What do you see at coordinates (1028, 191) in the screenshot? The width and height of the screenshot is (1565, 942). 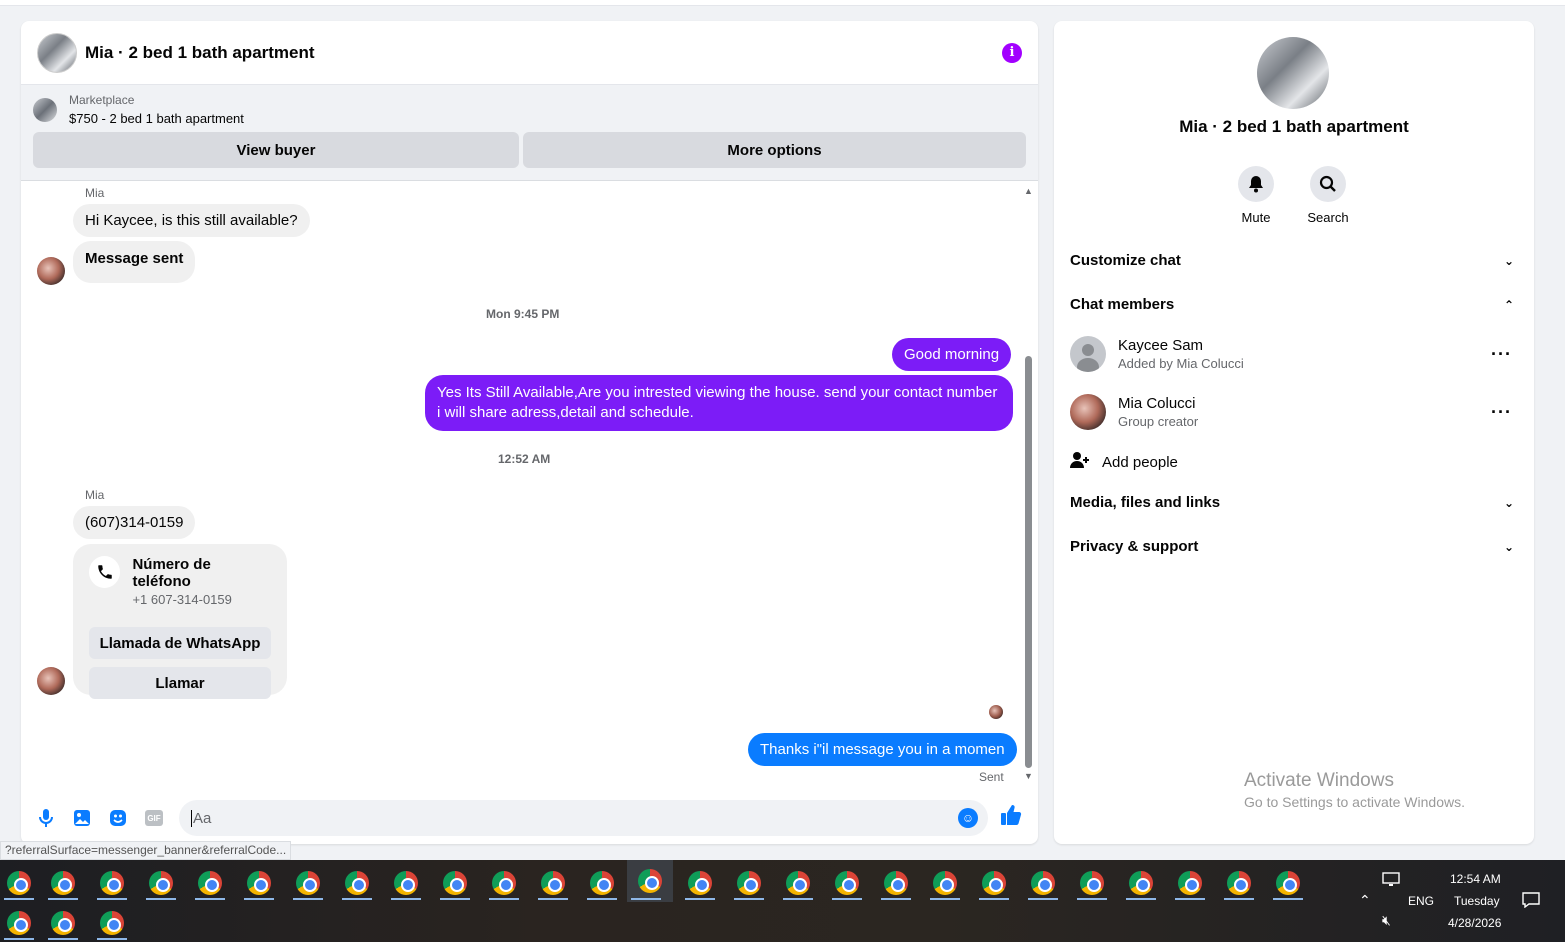 I see `scroll-up-arrow: ▲` at bounding box center [1028, 191].